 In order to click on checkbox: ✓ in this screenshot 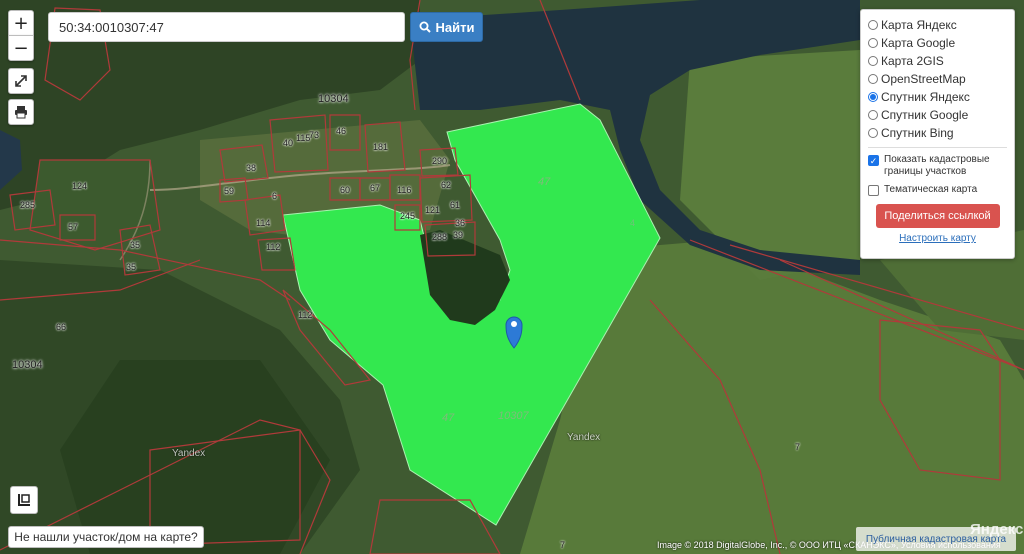, I will do `click(873, 160)`.